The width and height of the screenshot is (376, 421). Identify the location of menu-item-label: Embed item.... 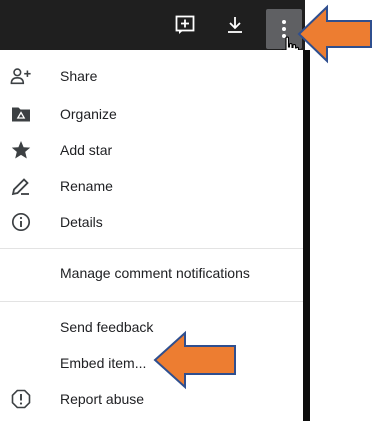
(103, 363).